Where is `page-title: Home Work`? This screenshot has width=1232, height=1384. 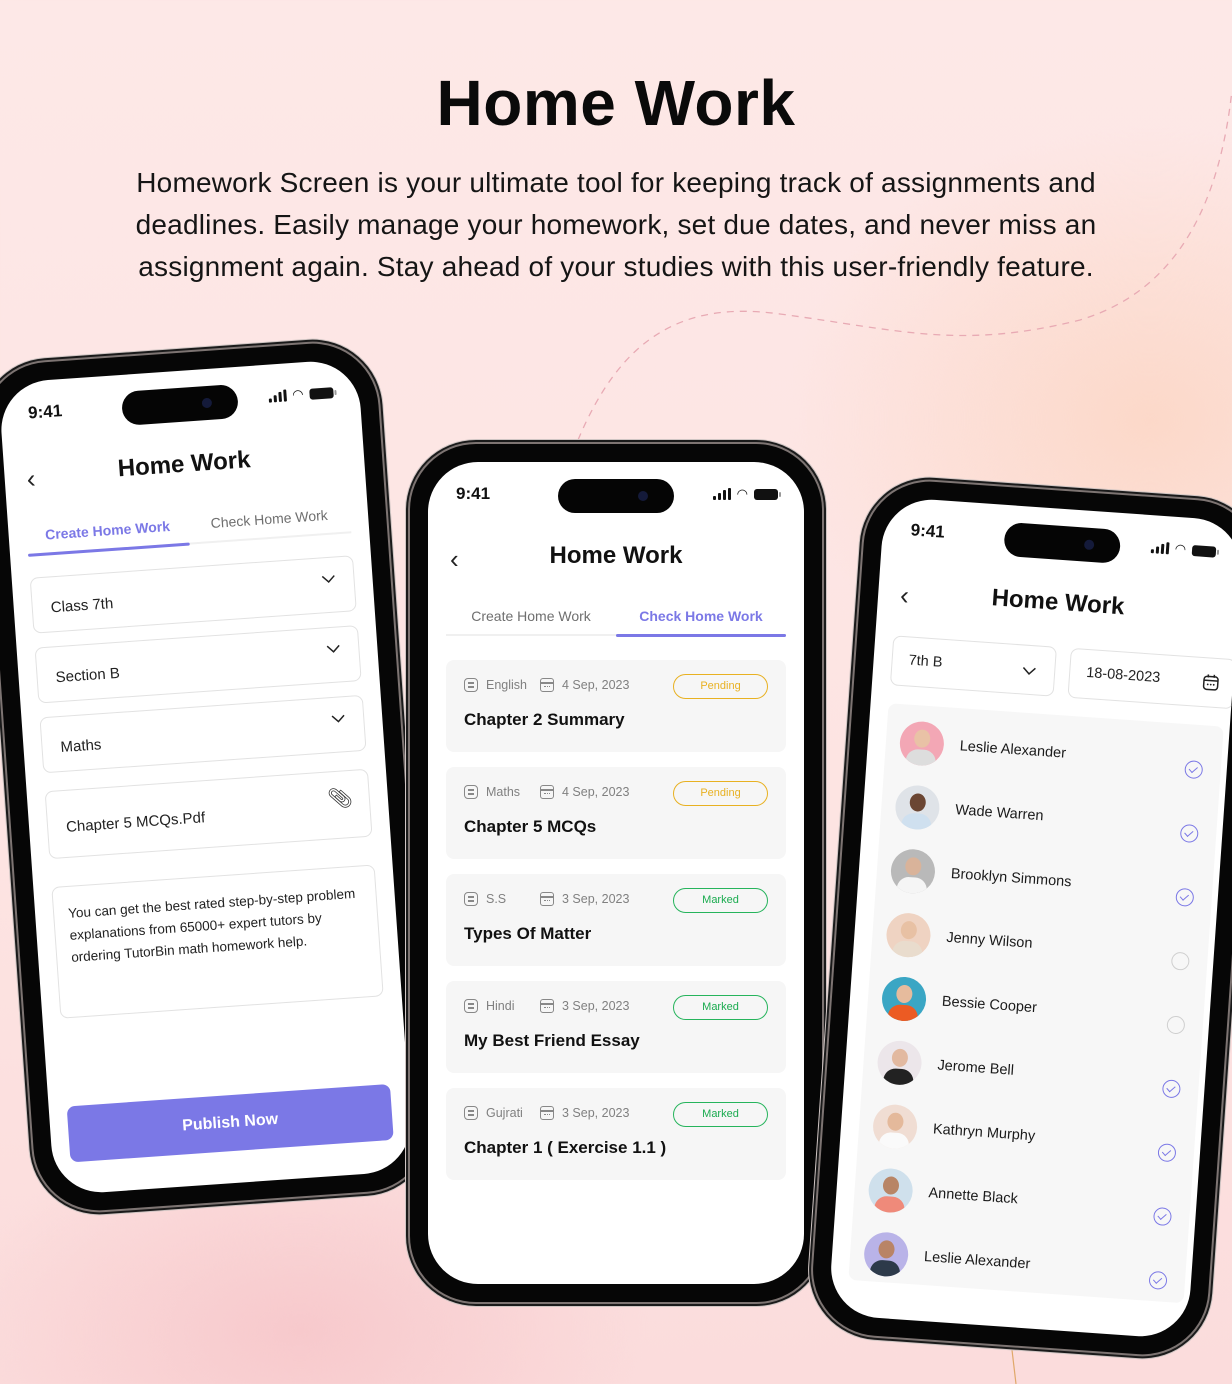 page-title: Home Work is located at coordinates (616, 103).